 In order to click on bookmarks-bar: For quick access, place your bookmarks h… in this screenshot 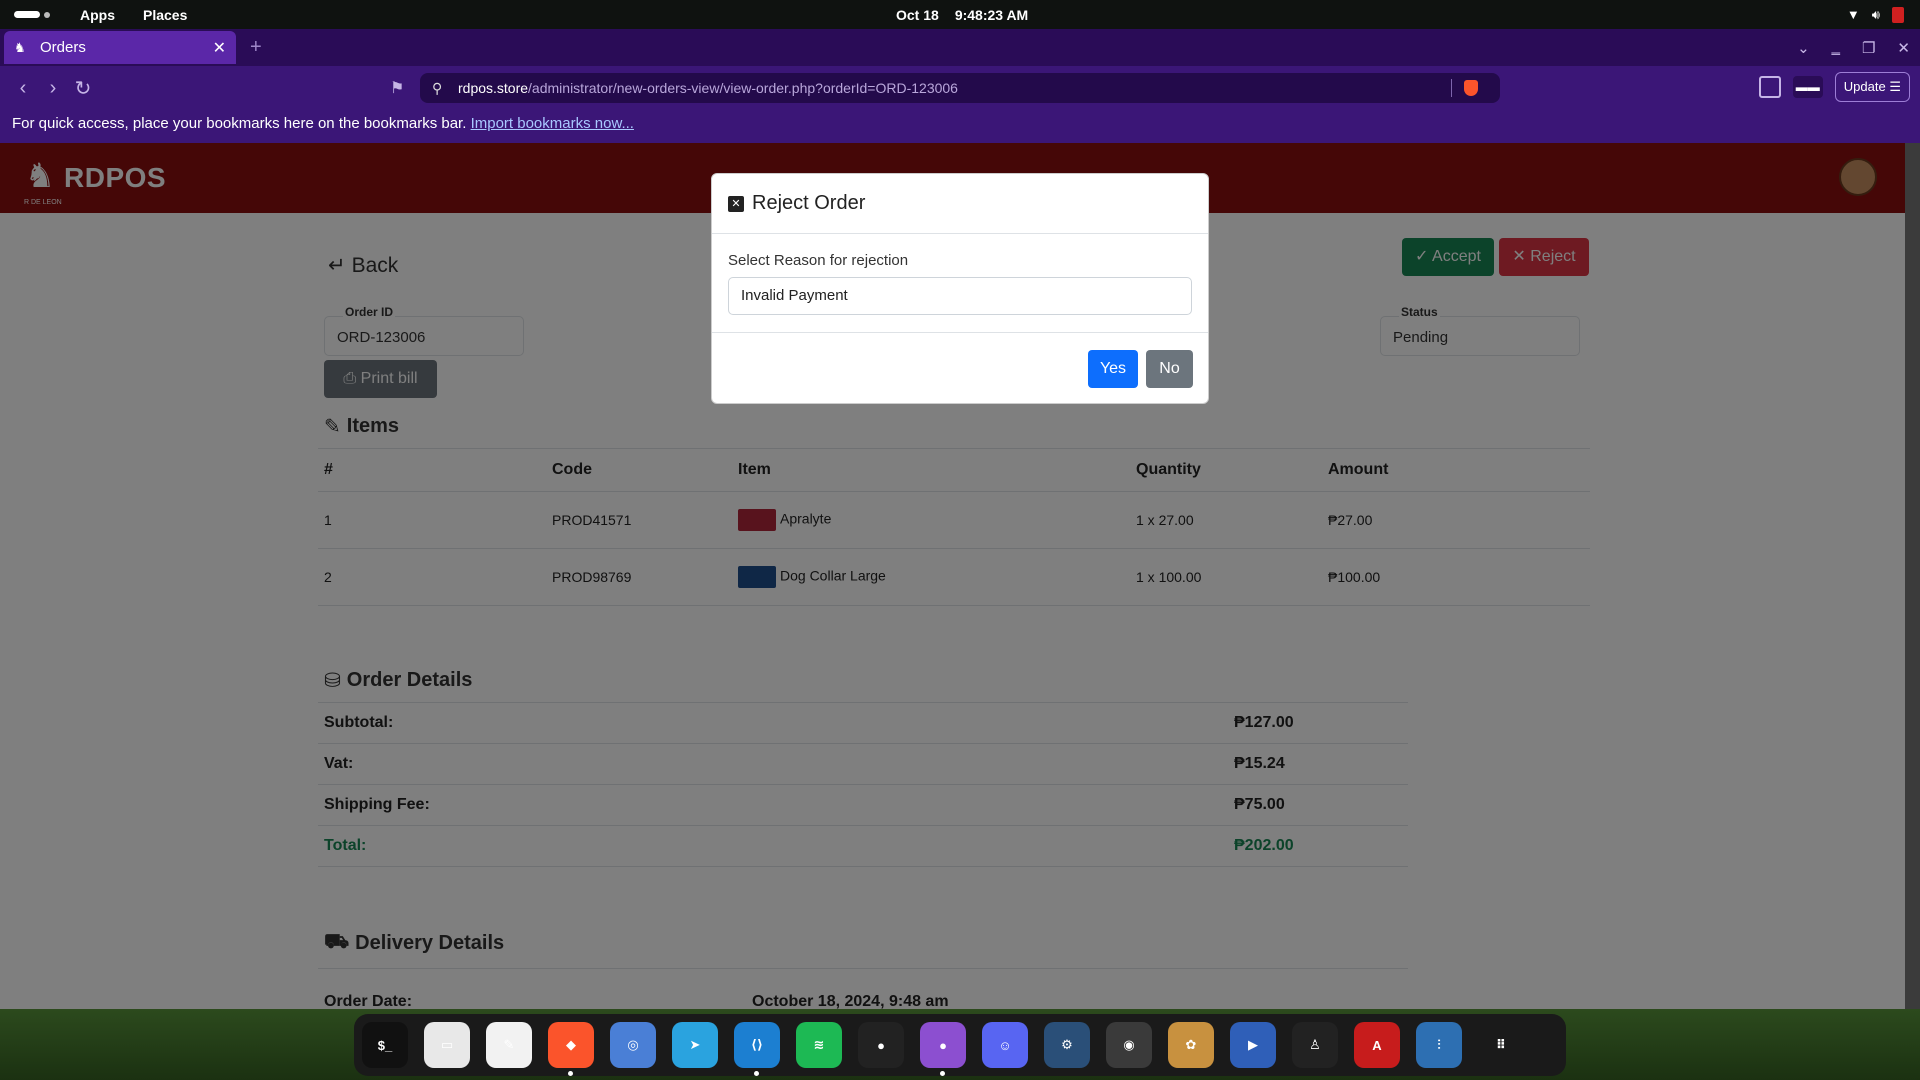, I will do `click(960, 126)`.